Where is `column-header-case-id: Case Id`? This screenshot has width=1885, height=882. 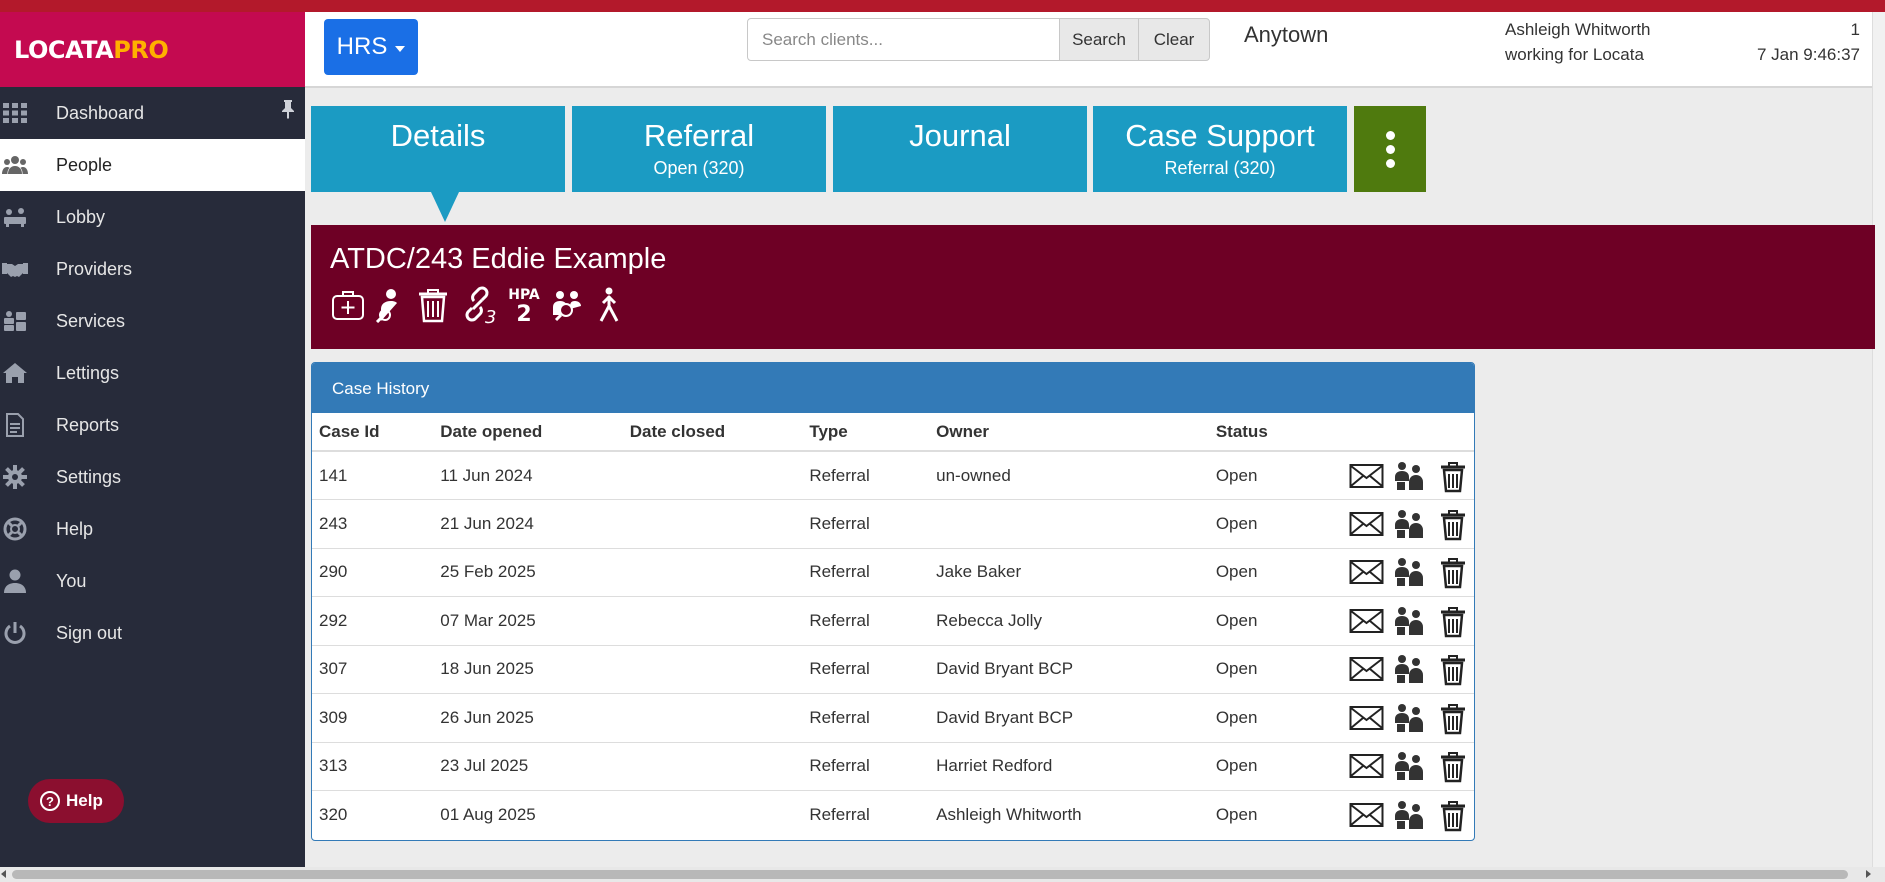
column-header-case-id: Case Id is located at coordinates (373, 432).